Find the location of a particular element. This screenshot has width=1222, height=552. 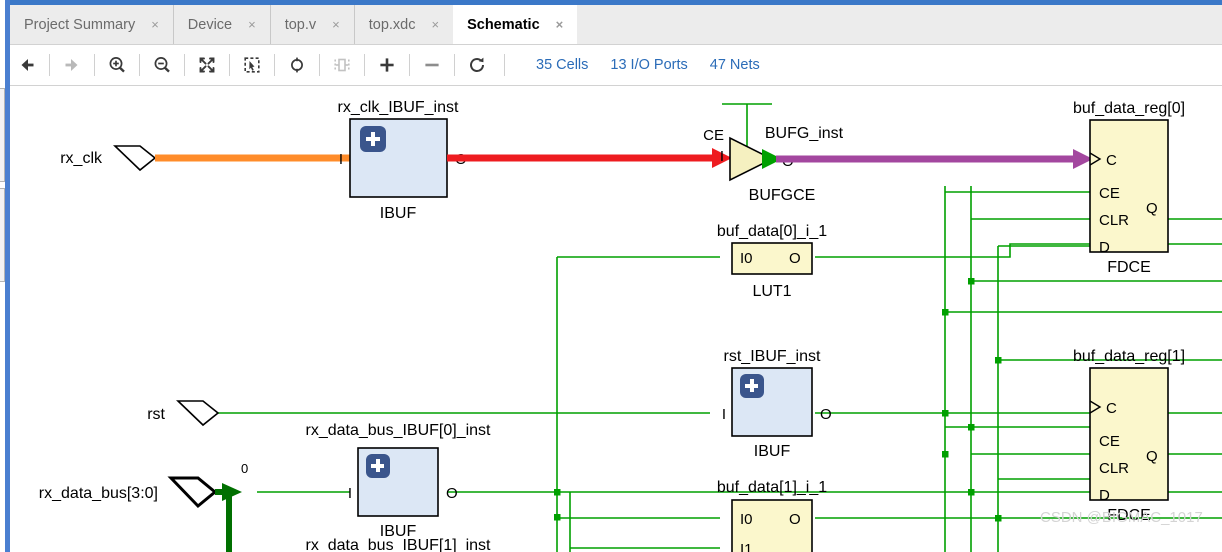

autofit-selection-button is located at coordinates (342, 65).